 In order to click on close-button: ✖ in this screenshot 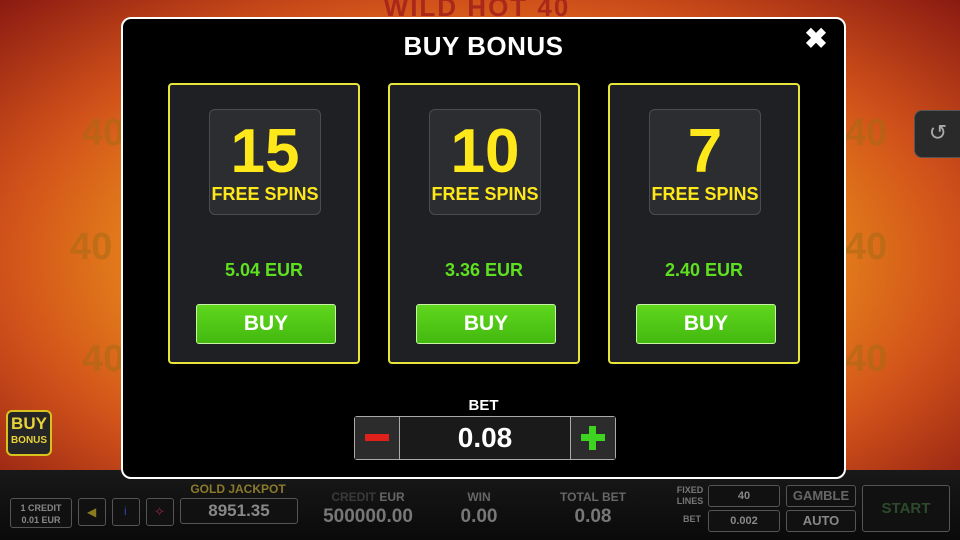, I will do `click(816, 39)`.